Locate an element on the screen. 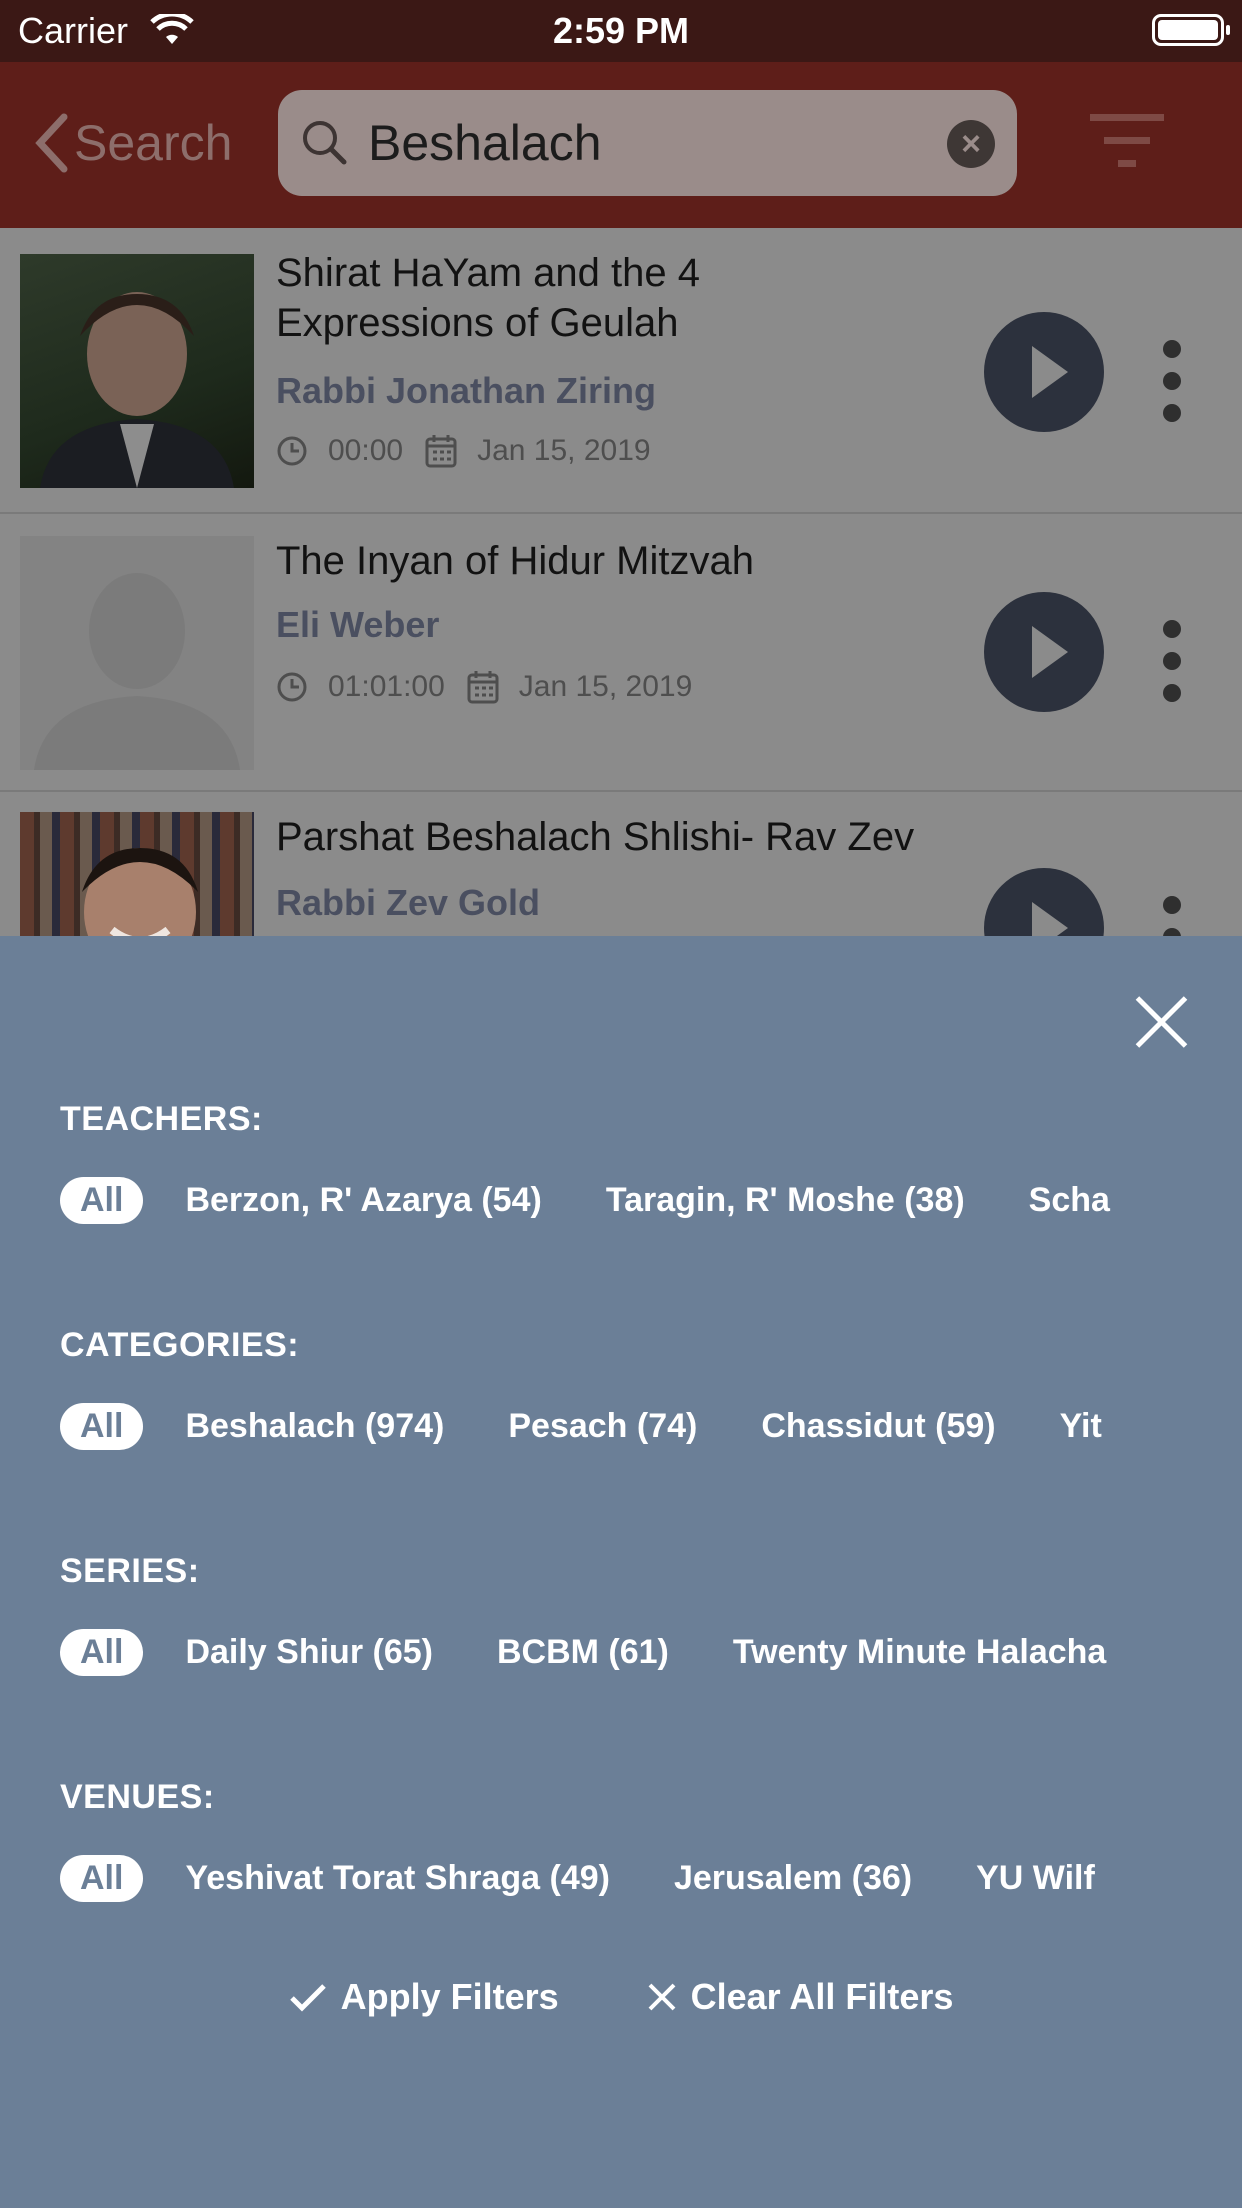 Image resolution: width=1242 pixels, height=2208 pixels. x-icon is located at coordinates (662, 1997).